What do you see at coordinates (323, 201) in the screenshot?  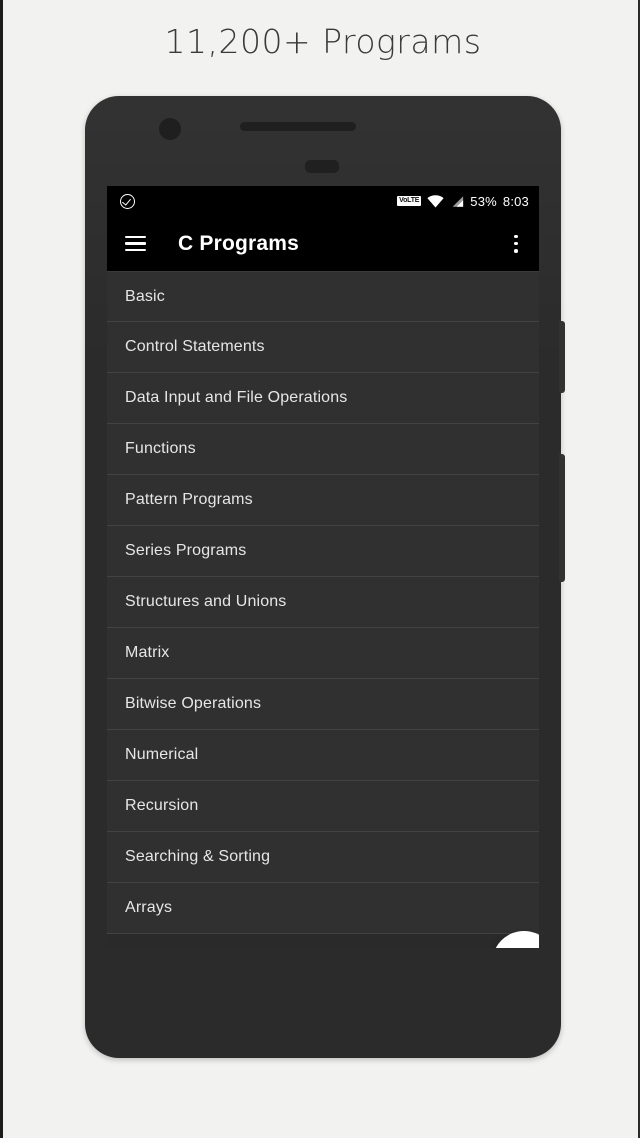 I see `status-bar: VoLTE 53% 8:03` at bounding box center [323, 201].